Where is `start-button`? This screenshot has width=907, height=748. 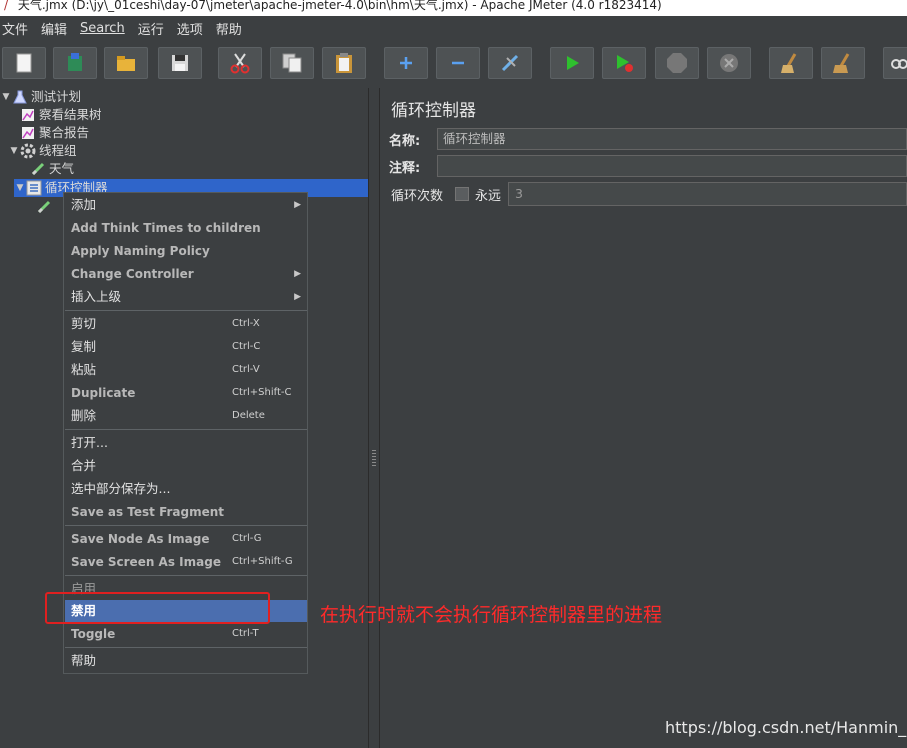
start-button is located at coordinates (572, 63).